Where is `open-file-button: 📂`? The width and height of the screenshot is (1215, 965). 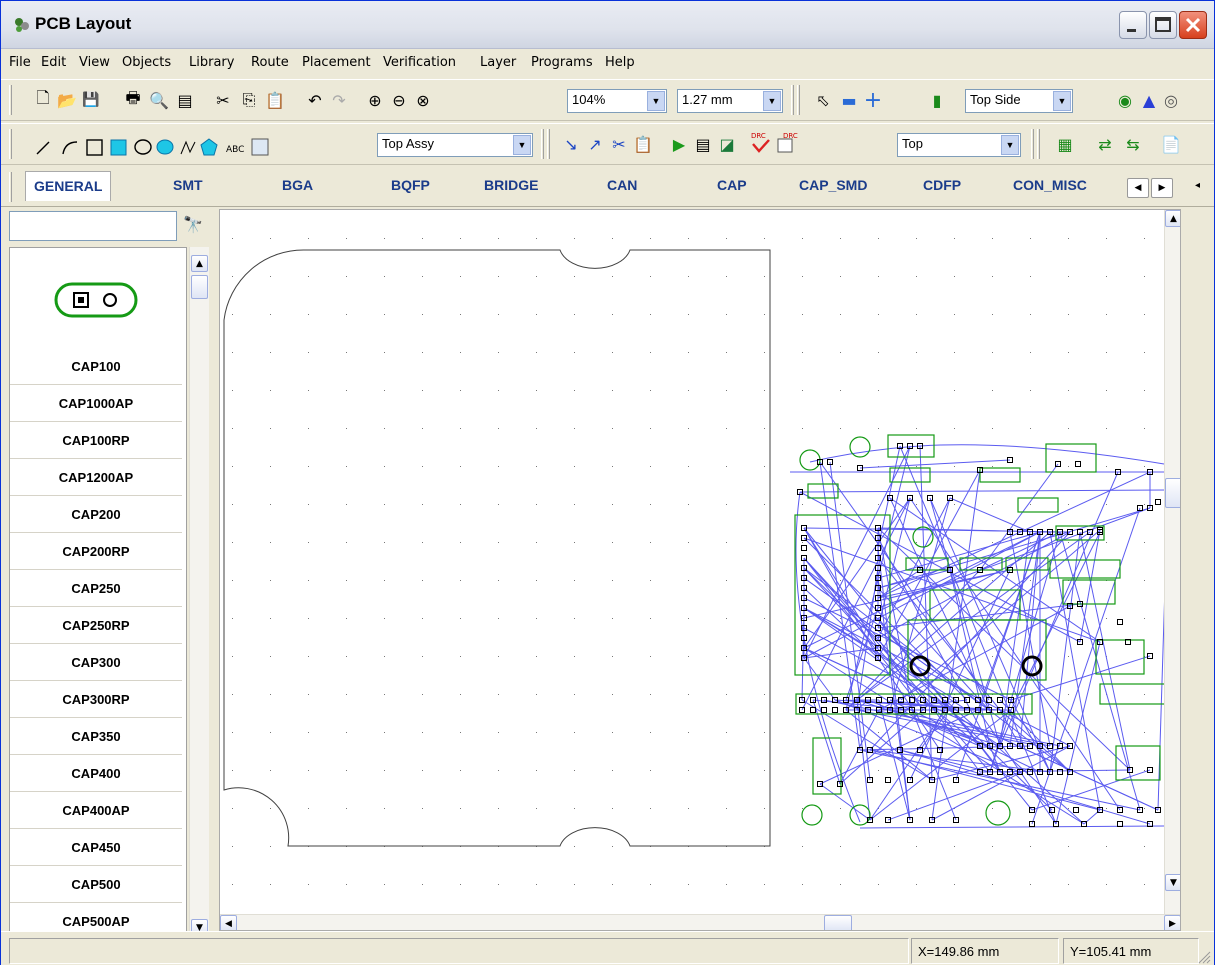
open-file-button: 📂 is located at coordinates (67, 100).